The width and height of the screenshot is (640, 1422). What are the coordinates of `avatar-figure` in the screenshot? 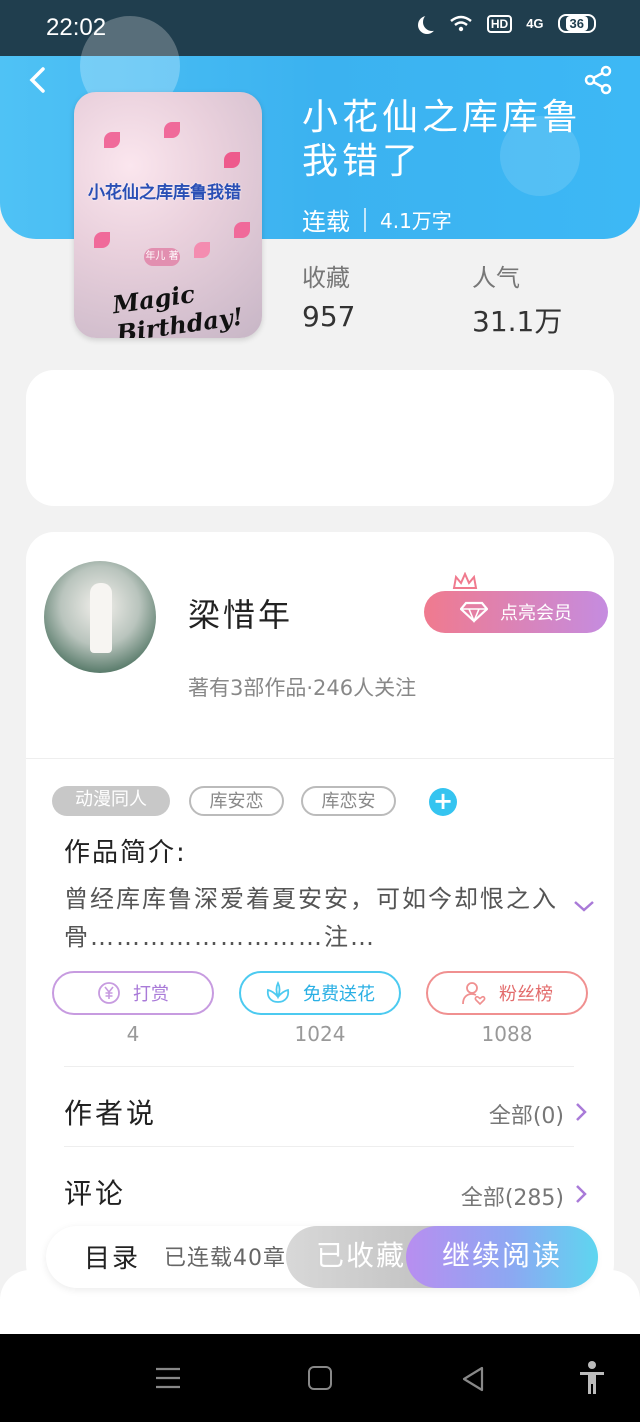 It's located at (101, 618).